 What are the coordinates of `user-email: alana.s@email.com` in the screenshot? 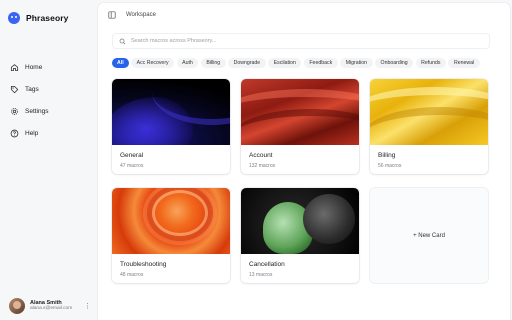 It's located at (51, 309).